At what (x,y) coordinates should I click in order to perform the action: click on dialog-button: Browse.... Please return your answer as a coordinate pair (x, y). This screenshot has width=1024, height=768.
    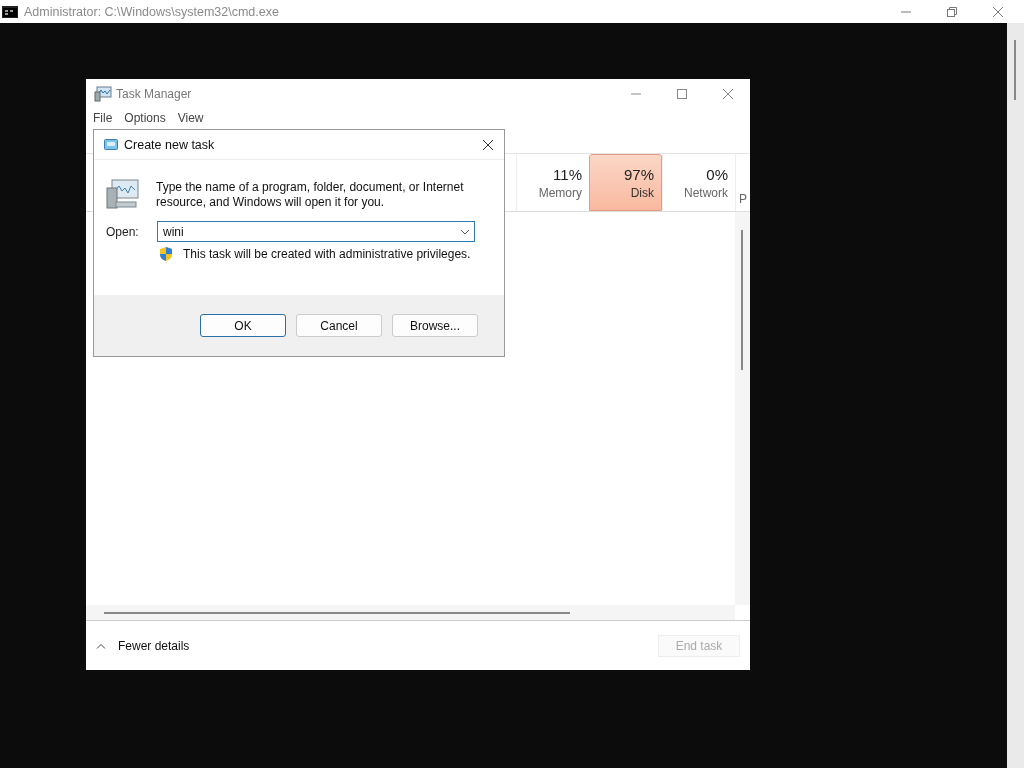
    Looking at the image, I should click on (435, 325).